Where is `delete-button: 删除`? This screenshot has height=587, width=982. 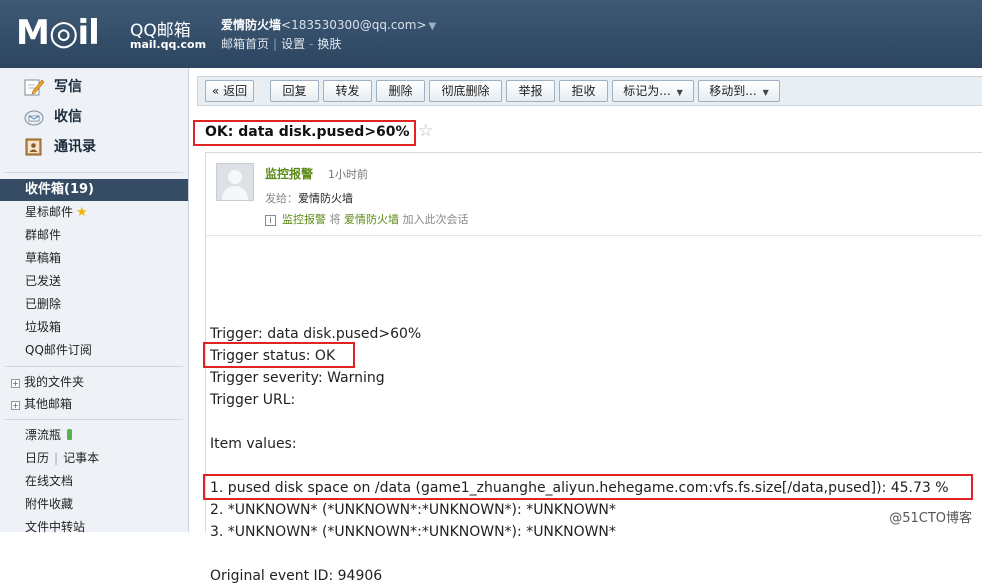
delete-button: 删除 is located at coordinates (400, 91).